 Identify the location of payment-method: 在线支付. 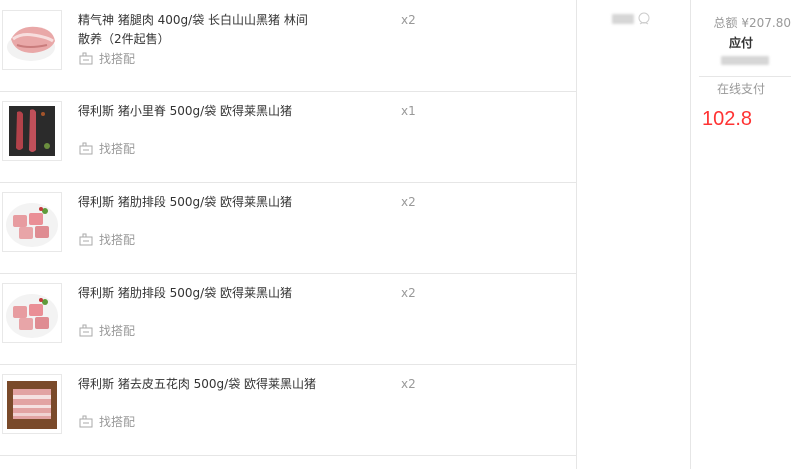
(740, 89).